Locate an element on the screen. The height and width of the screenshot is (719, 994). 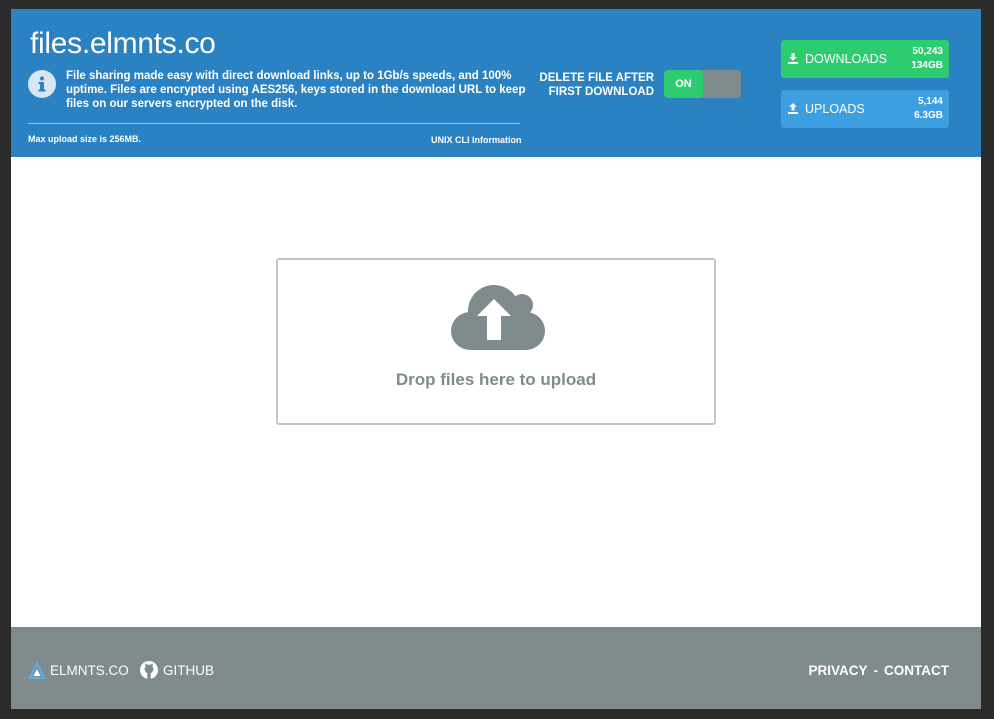
file-dropzone: Drop files here to upload is located at coordinates (496, 341).